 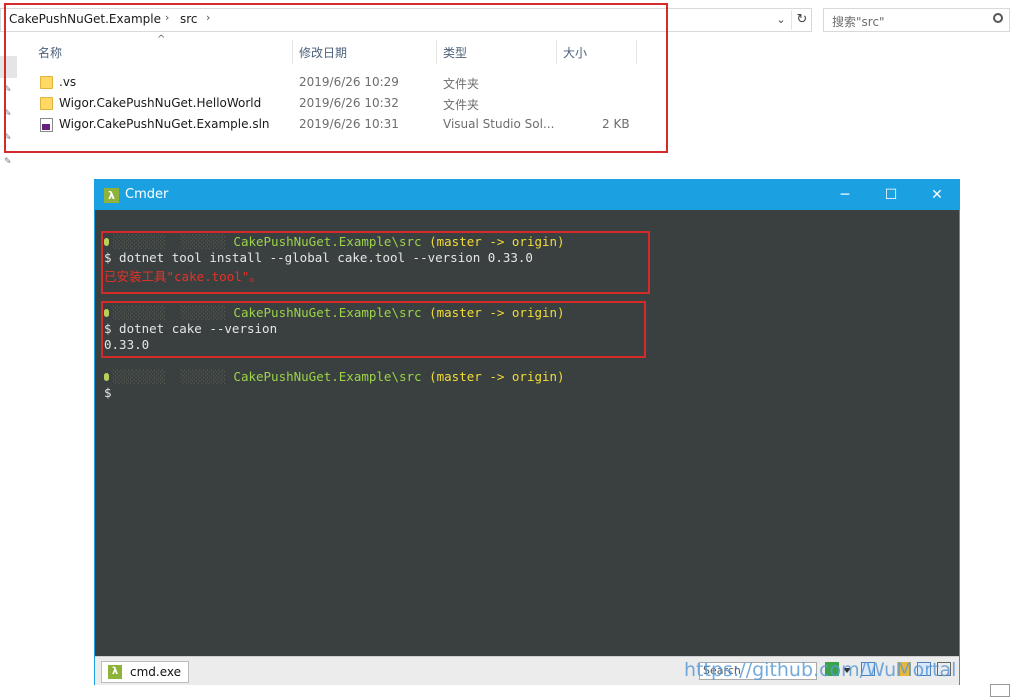 I want to click on tab-label: cmd.exe, so click(x=156, y=672).